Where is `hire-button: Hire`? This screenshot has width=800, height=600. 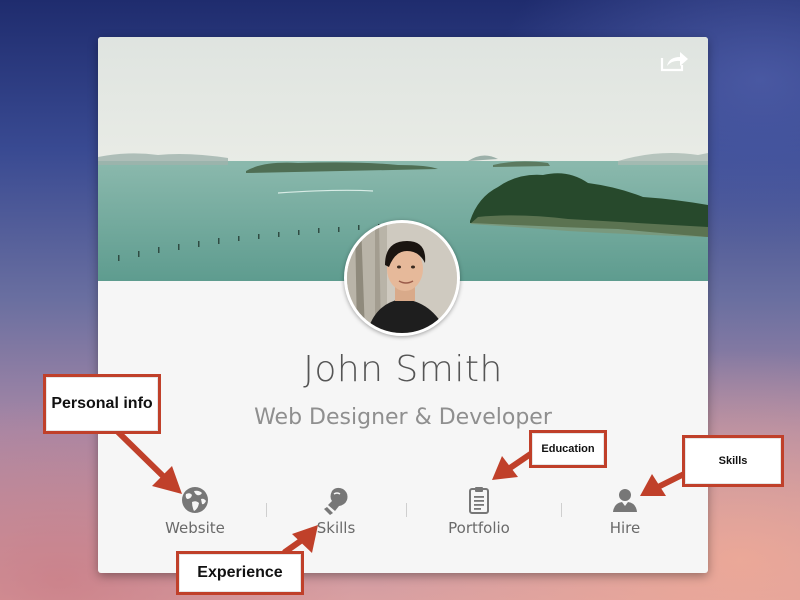 hire-button: Hire is located at coordinates (625, 513).